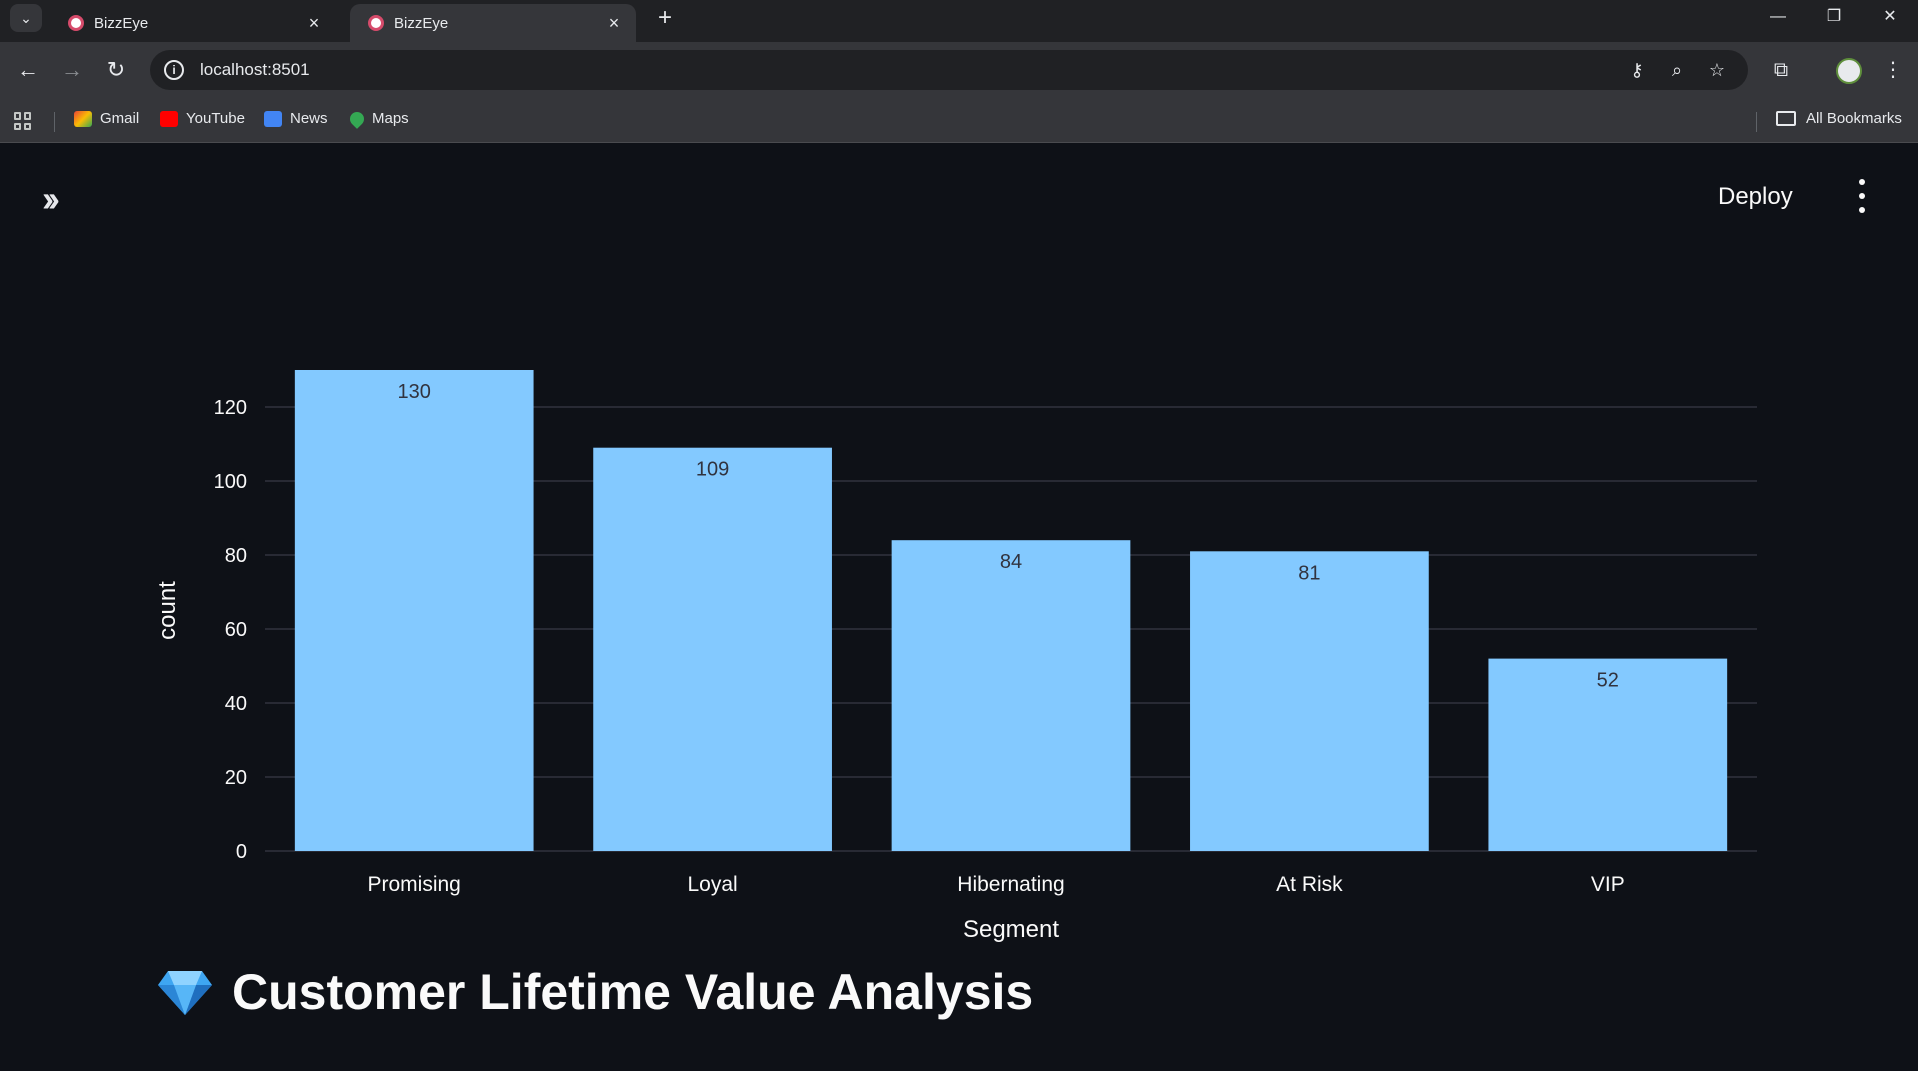  What do you see at coordinates (169, 118) in the screenshot?
I see `youtube-icon` at bounding box center [169, 118].